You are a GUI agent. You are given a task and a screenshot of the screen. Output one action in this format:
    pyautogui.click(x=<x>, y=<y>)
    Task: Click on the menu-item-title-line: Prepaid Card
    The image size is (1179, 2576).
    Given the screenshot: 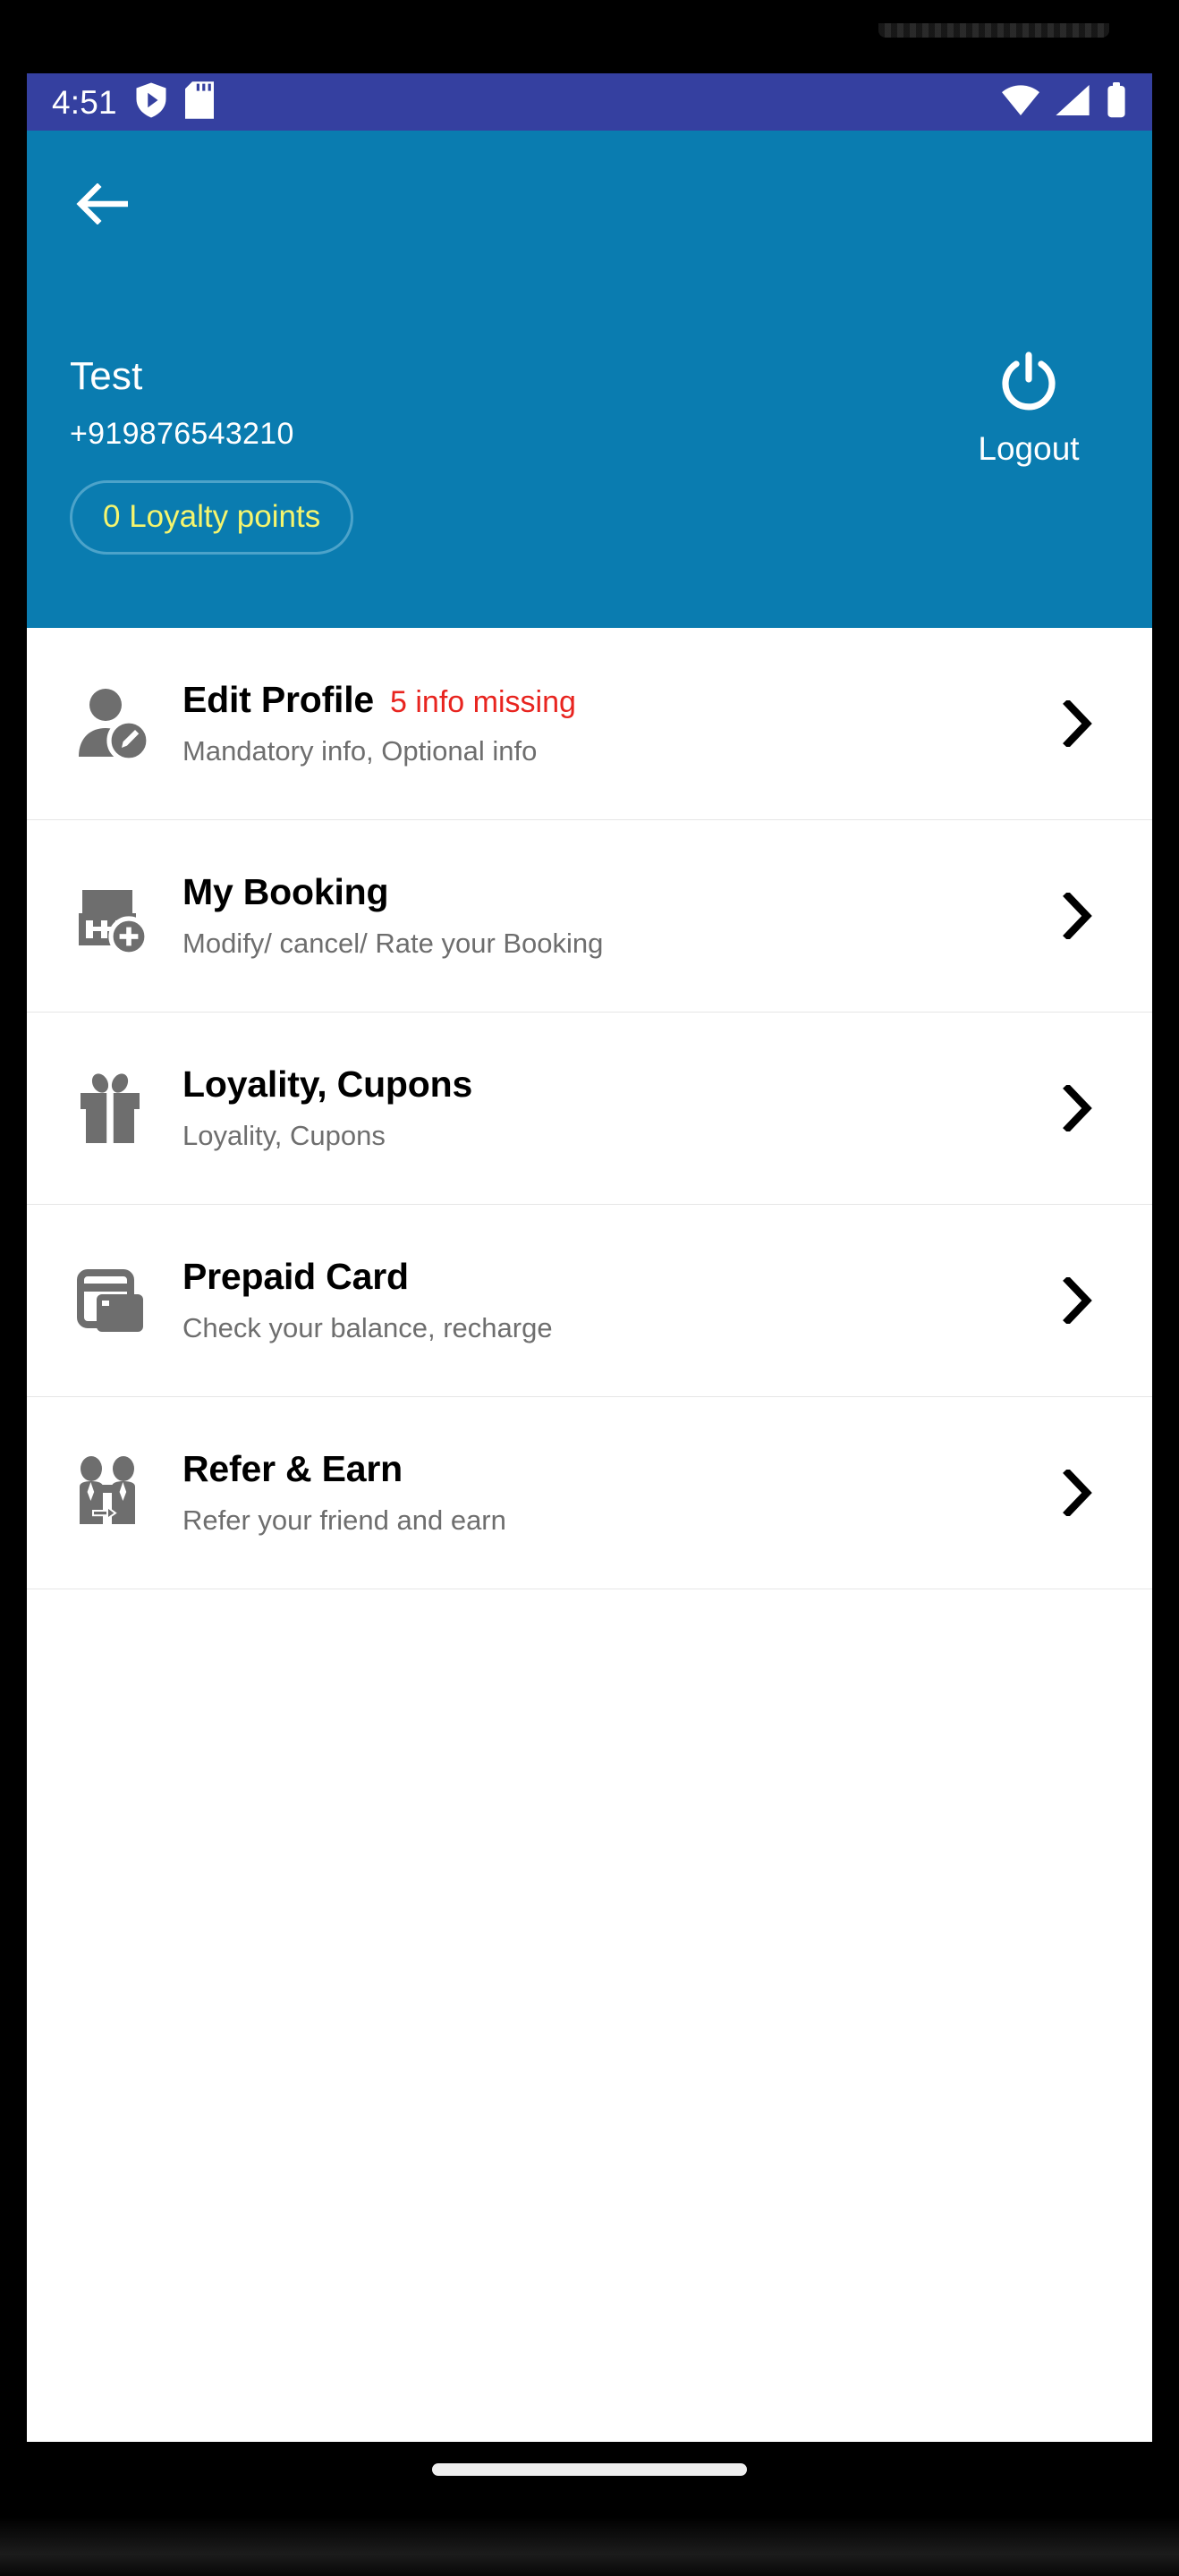 What is the action you would take?
    pyautogui.click(x=614, y=1277)
    